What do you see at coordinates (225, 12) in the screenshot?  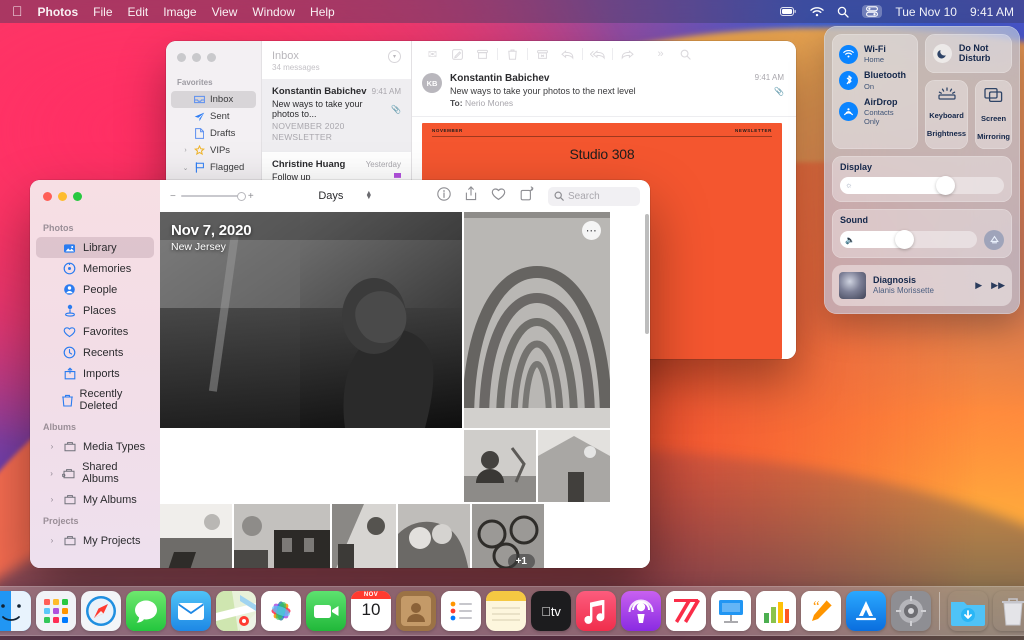 I see `menu-item-view: View` at bounding box center [225, 12].